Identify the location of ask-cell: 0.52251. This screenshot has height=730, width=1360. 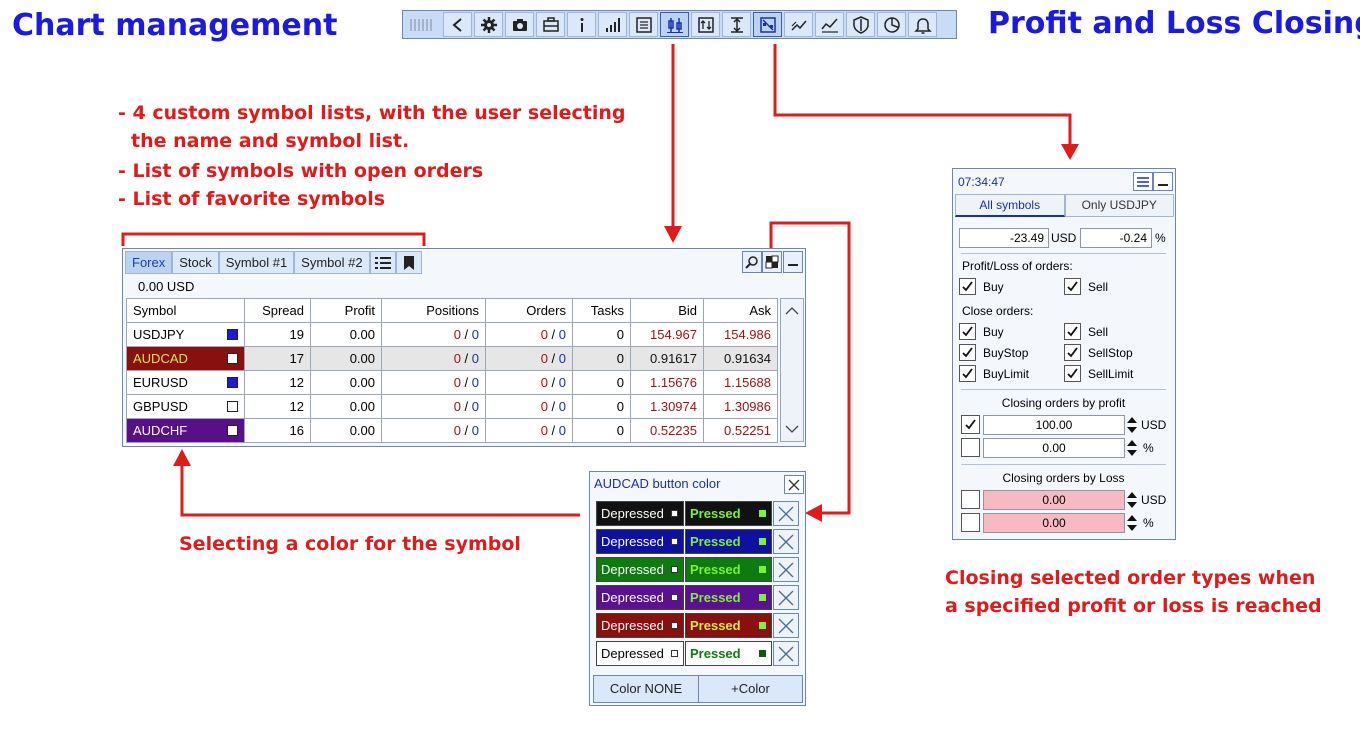
(740, 430).